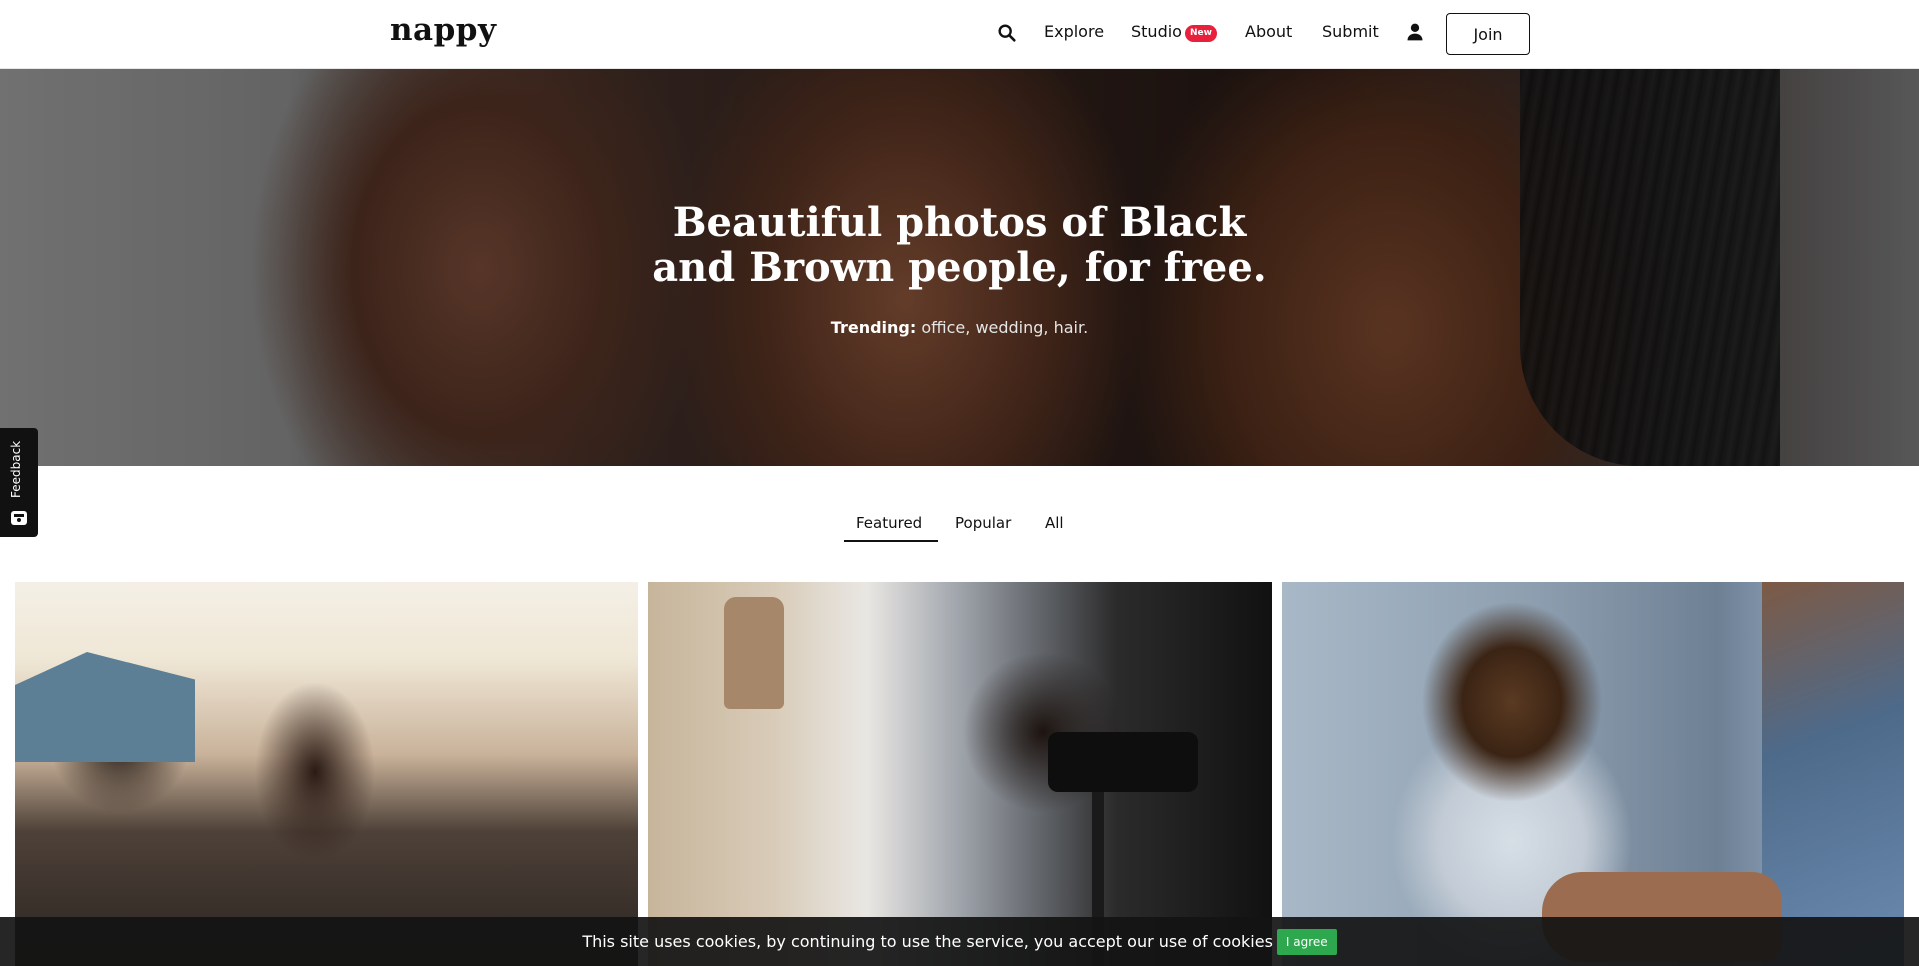 The image size is (1919, 966). What do you see at coordinates (983, 523) in the screenshot?
I see `tab-popular: Popular` at bounding box center [983, 523].